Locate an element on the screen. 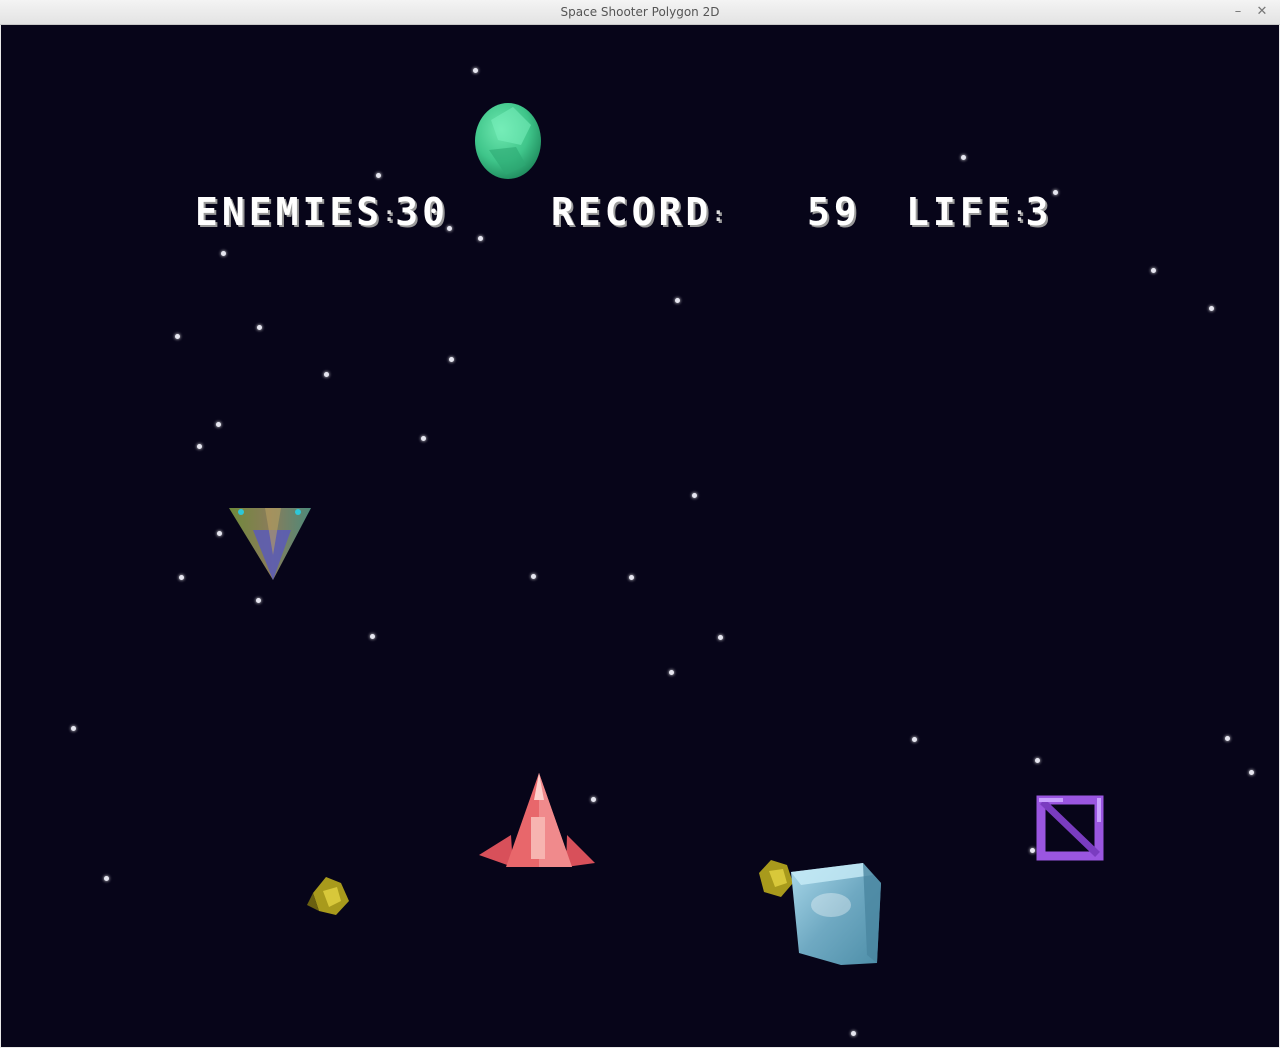 The width and height of the screenshot is (1280, 1048). player-ship is located at coordinates (537, 820).